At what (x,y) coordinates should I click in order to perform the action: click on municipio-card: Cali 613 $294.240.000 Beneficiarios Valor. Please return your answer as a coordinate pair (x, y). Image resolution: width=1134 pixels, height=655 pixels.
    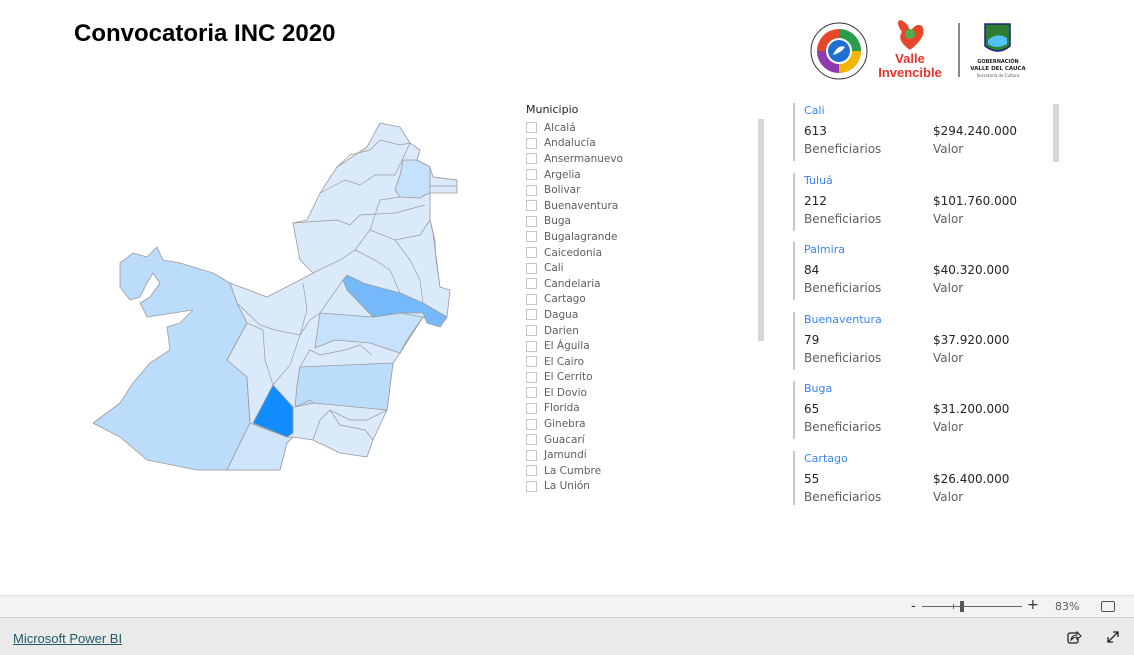
    Looking at the image, I should click on (918, 132).